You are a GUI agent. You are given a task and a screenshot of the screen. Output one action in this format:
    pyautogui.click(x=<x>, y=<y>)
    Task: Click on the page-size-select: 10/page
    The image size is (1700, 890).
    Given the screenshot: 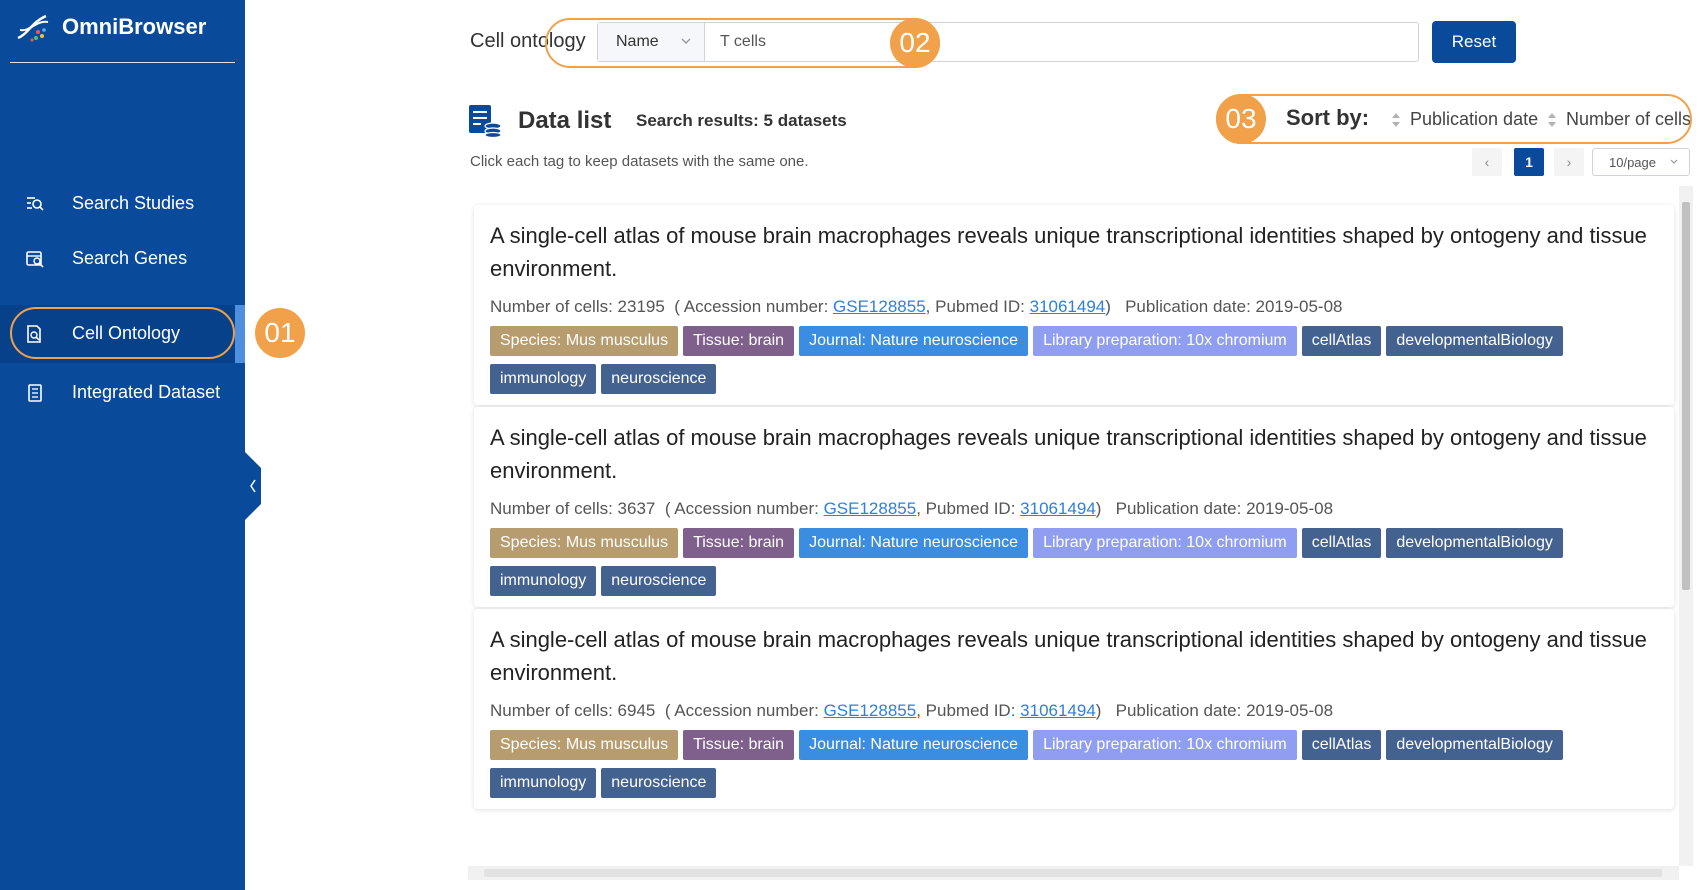 What is the action you would take?
    pyautogui.click(x=1641, y=162)
    